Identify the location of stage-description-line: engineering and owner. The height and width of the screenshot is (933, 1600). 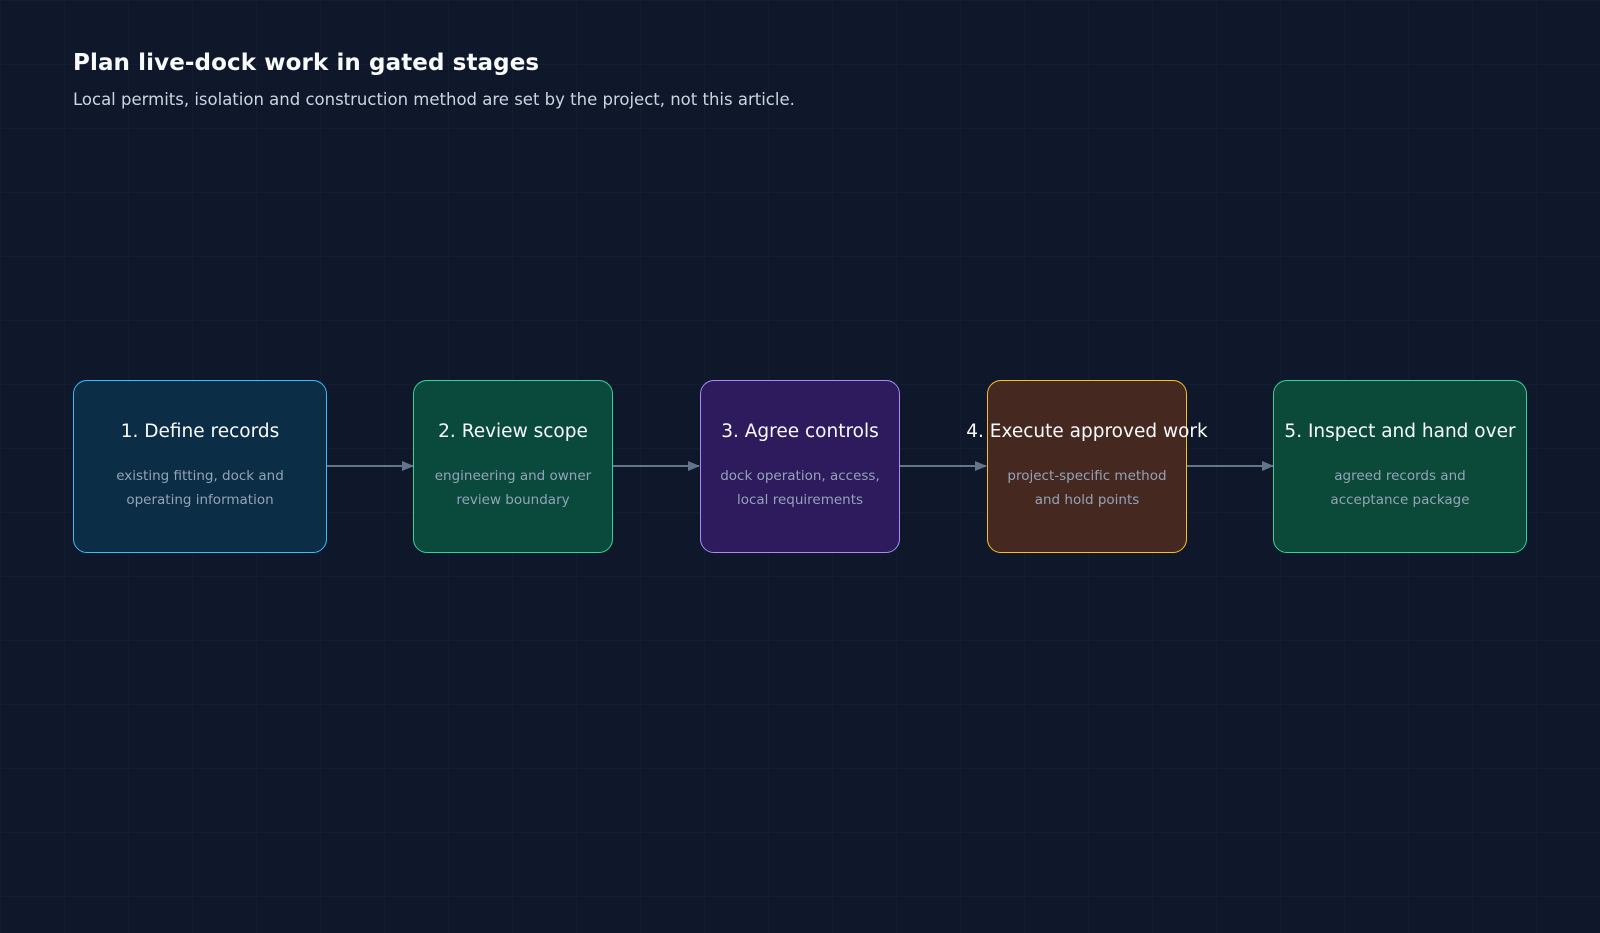
(513, 476).